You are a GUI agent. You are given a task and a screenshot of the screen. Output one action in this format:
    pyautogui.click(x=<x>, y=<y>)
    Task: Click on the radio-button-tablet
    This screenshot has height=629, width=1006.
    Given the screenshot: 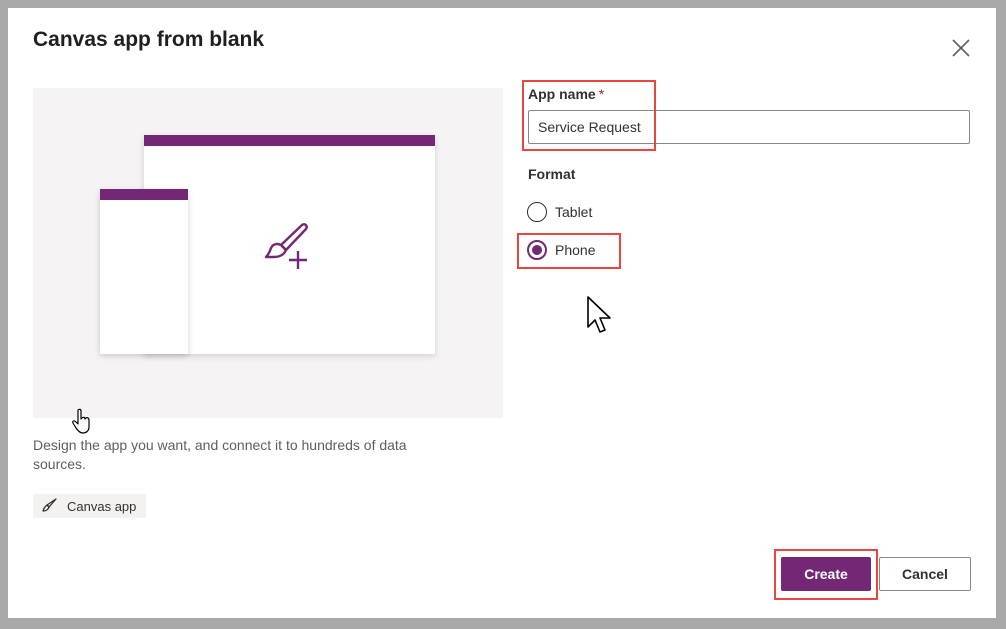 What is the action you would take?
    pyautogui.click(x=537, y=212)
    